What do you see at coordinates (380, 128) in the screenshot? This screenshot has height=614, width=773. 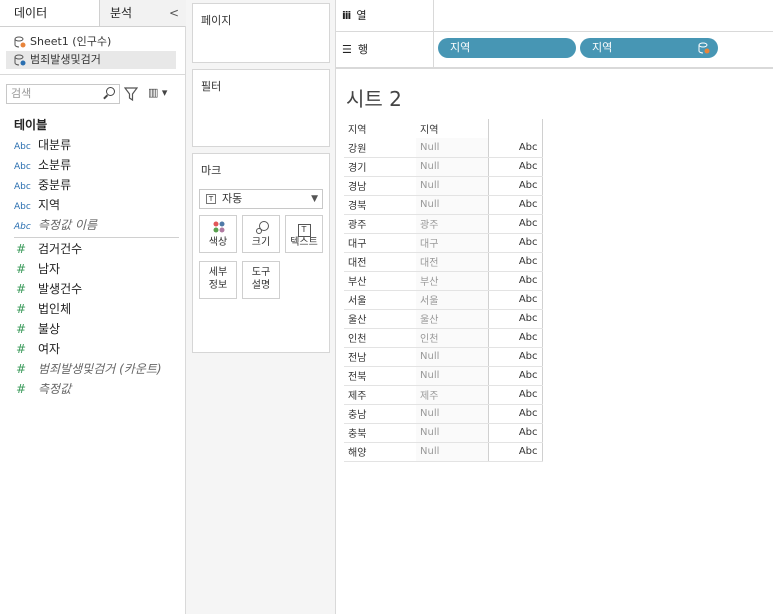 I see `header-region: 지역` at bounding box center [380, 128].